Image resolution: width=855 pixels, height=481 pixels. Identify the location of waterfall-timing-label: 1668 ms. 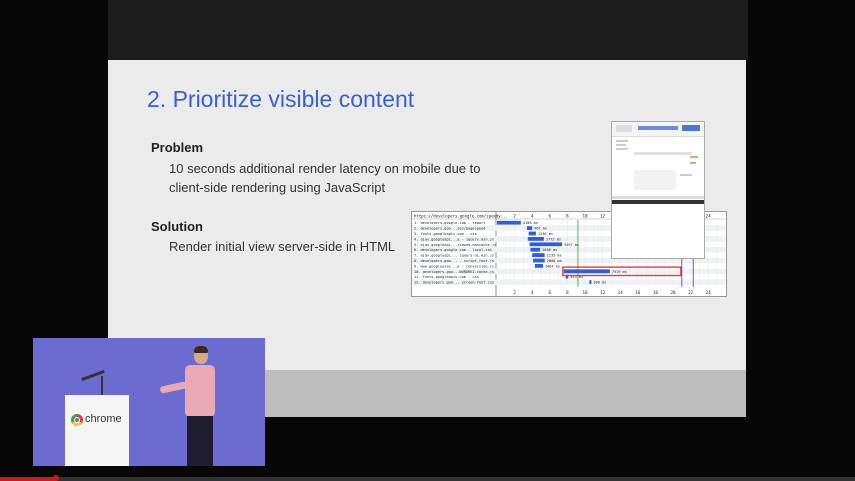
(549, 250).